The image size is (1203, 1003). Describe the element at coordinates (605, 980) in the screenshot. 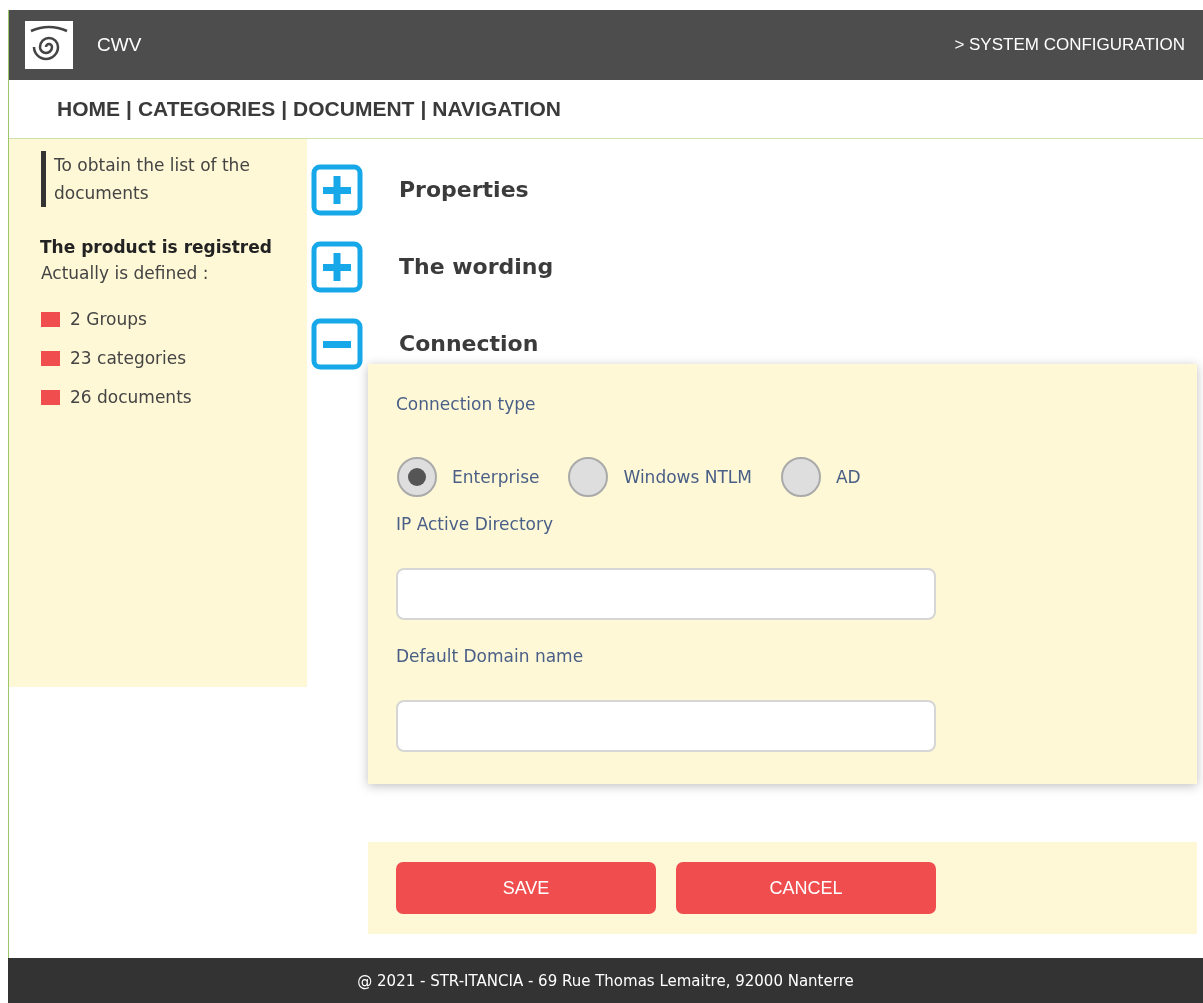

I see `footer-text: @ 2021 - STR-ITANCIA - 69 Rue Thomas Lemaitre, 92000 Nanterre` at that location.